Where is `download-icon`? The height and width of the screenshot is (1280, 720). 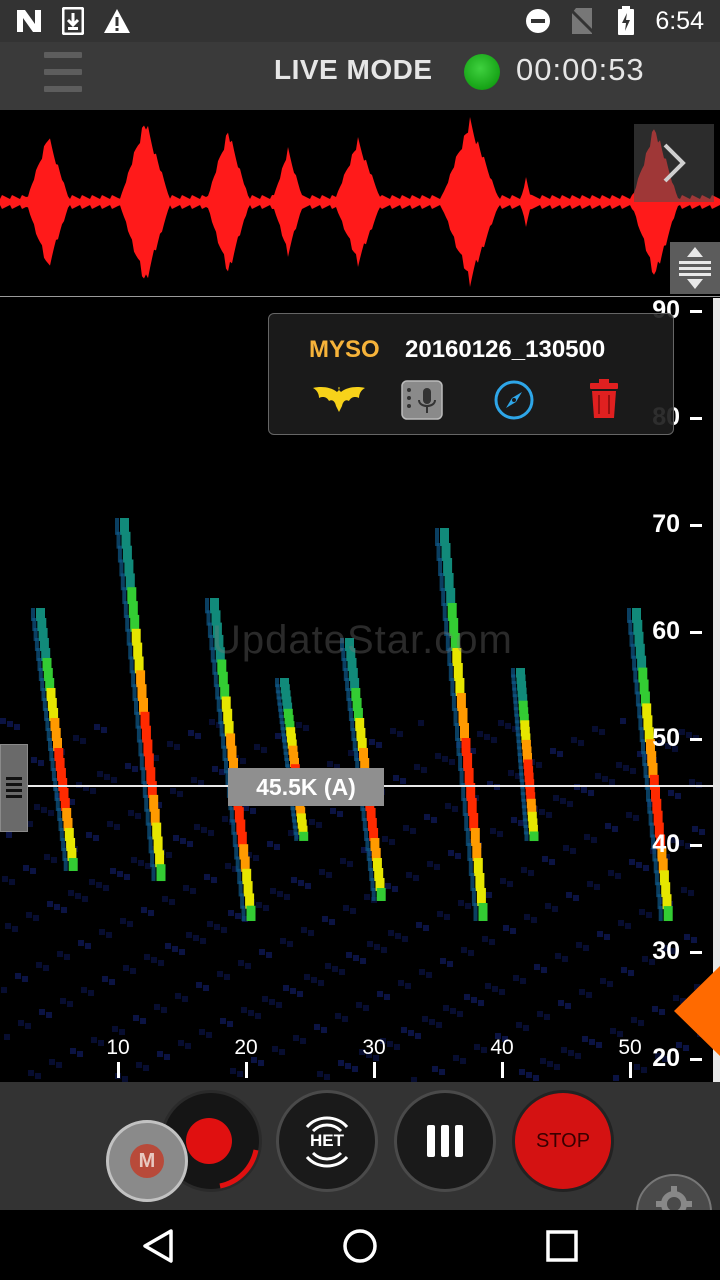 download-icon is located at coordinates (73, 21).